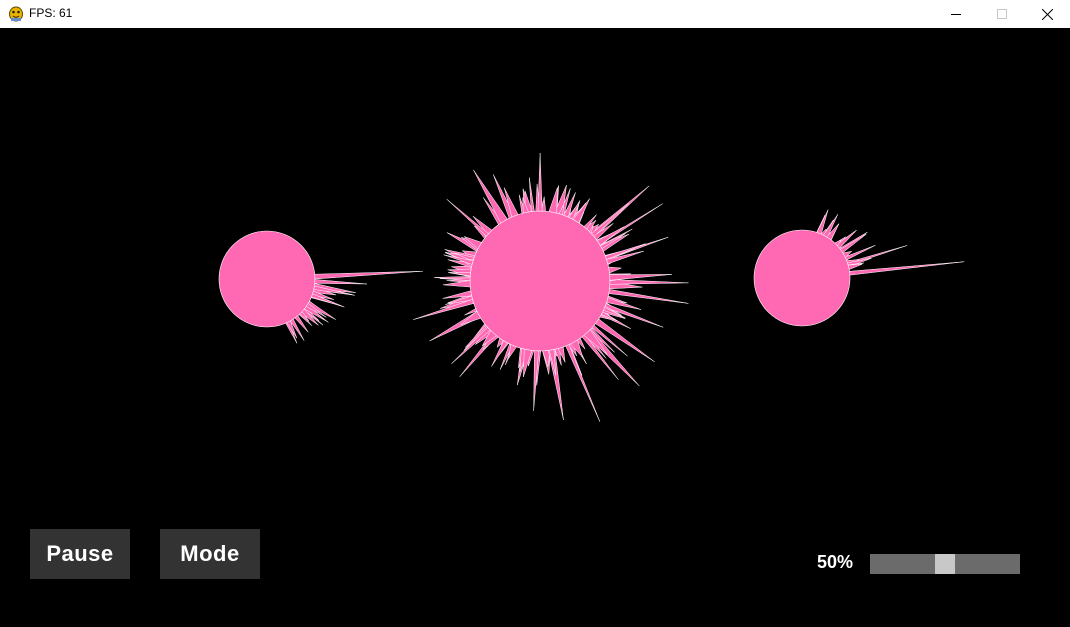 The width and height of the screenshot is (1070, 627). I want to click on minimize-icon, so click(956, 14).